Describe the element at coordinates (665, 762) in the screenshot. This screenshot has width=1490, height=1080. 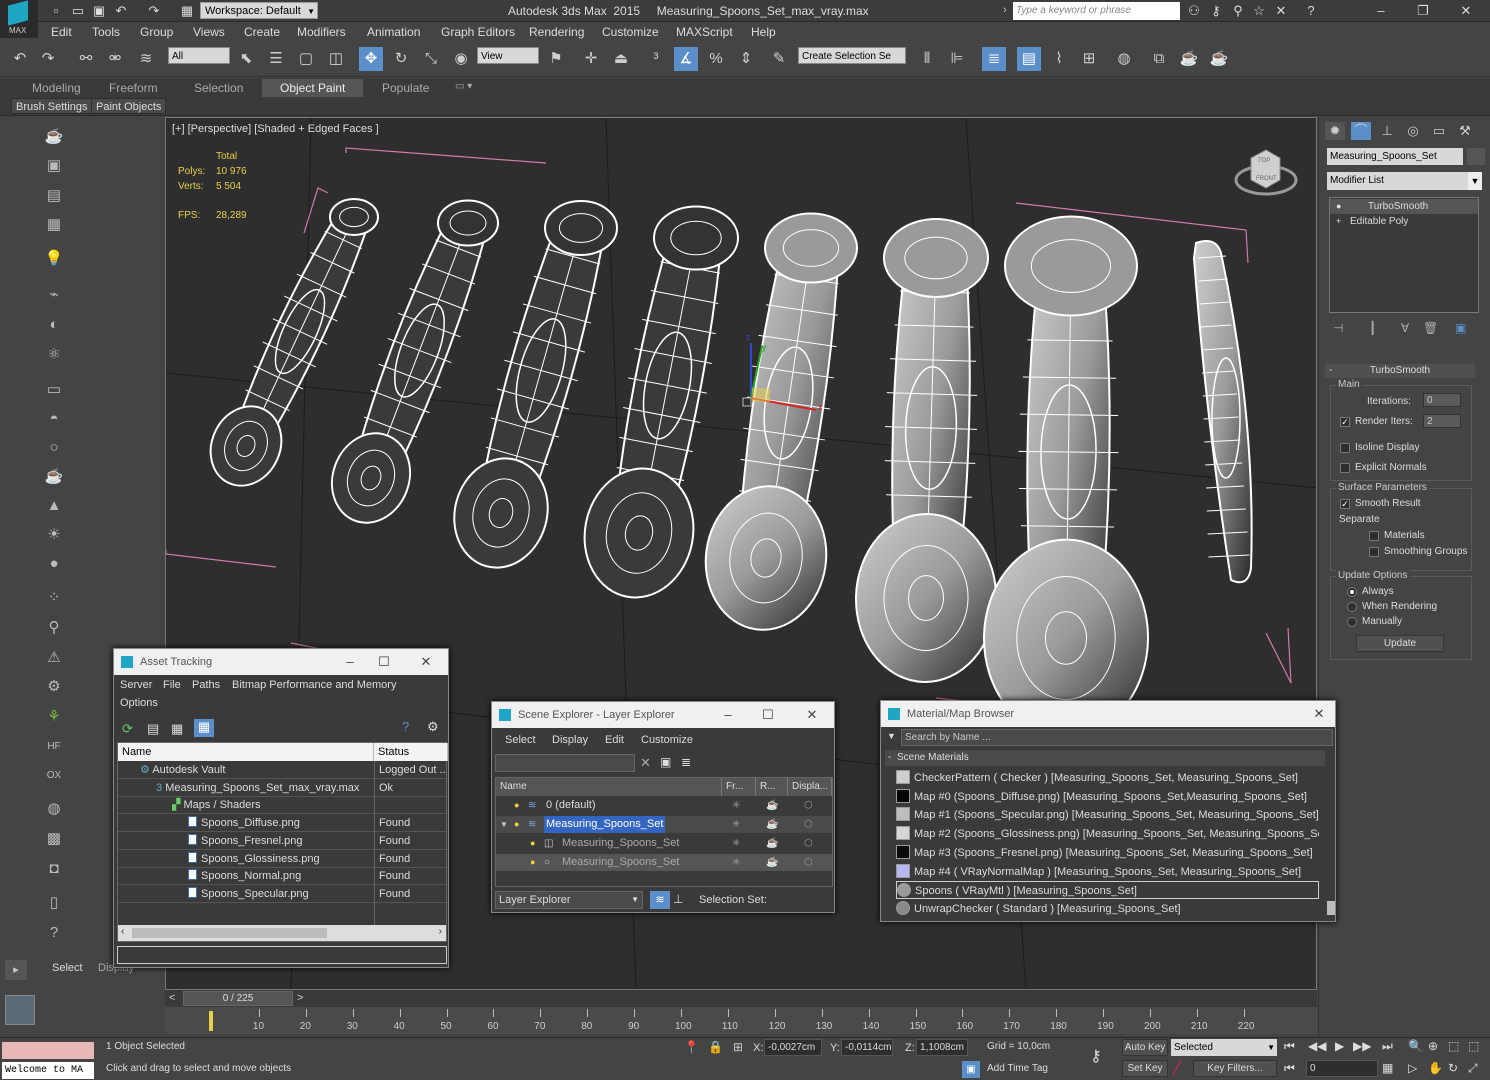
I see `filter-icon: ▣` at that location.